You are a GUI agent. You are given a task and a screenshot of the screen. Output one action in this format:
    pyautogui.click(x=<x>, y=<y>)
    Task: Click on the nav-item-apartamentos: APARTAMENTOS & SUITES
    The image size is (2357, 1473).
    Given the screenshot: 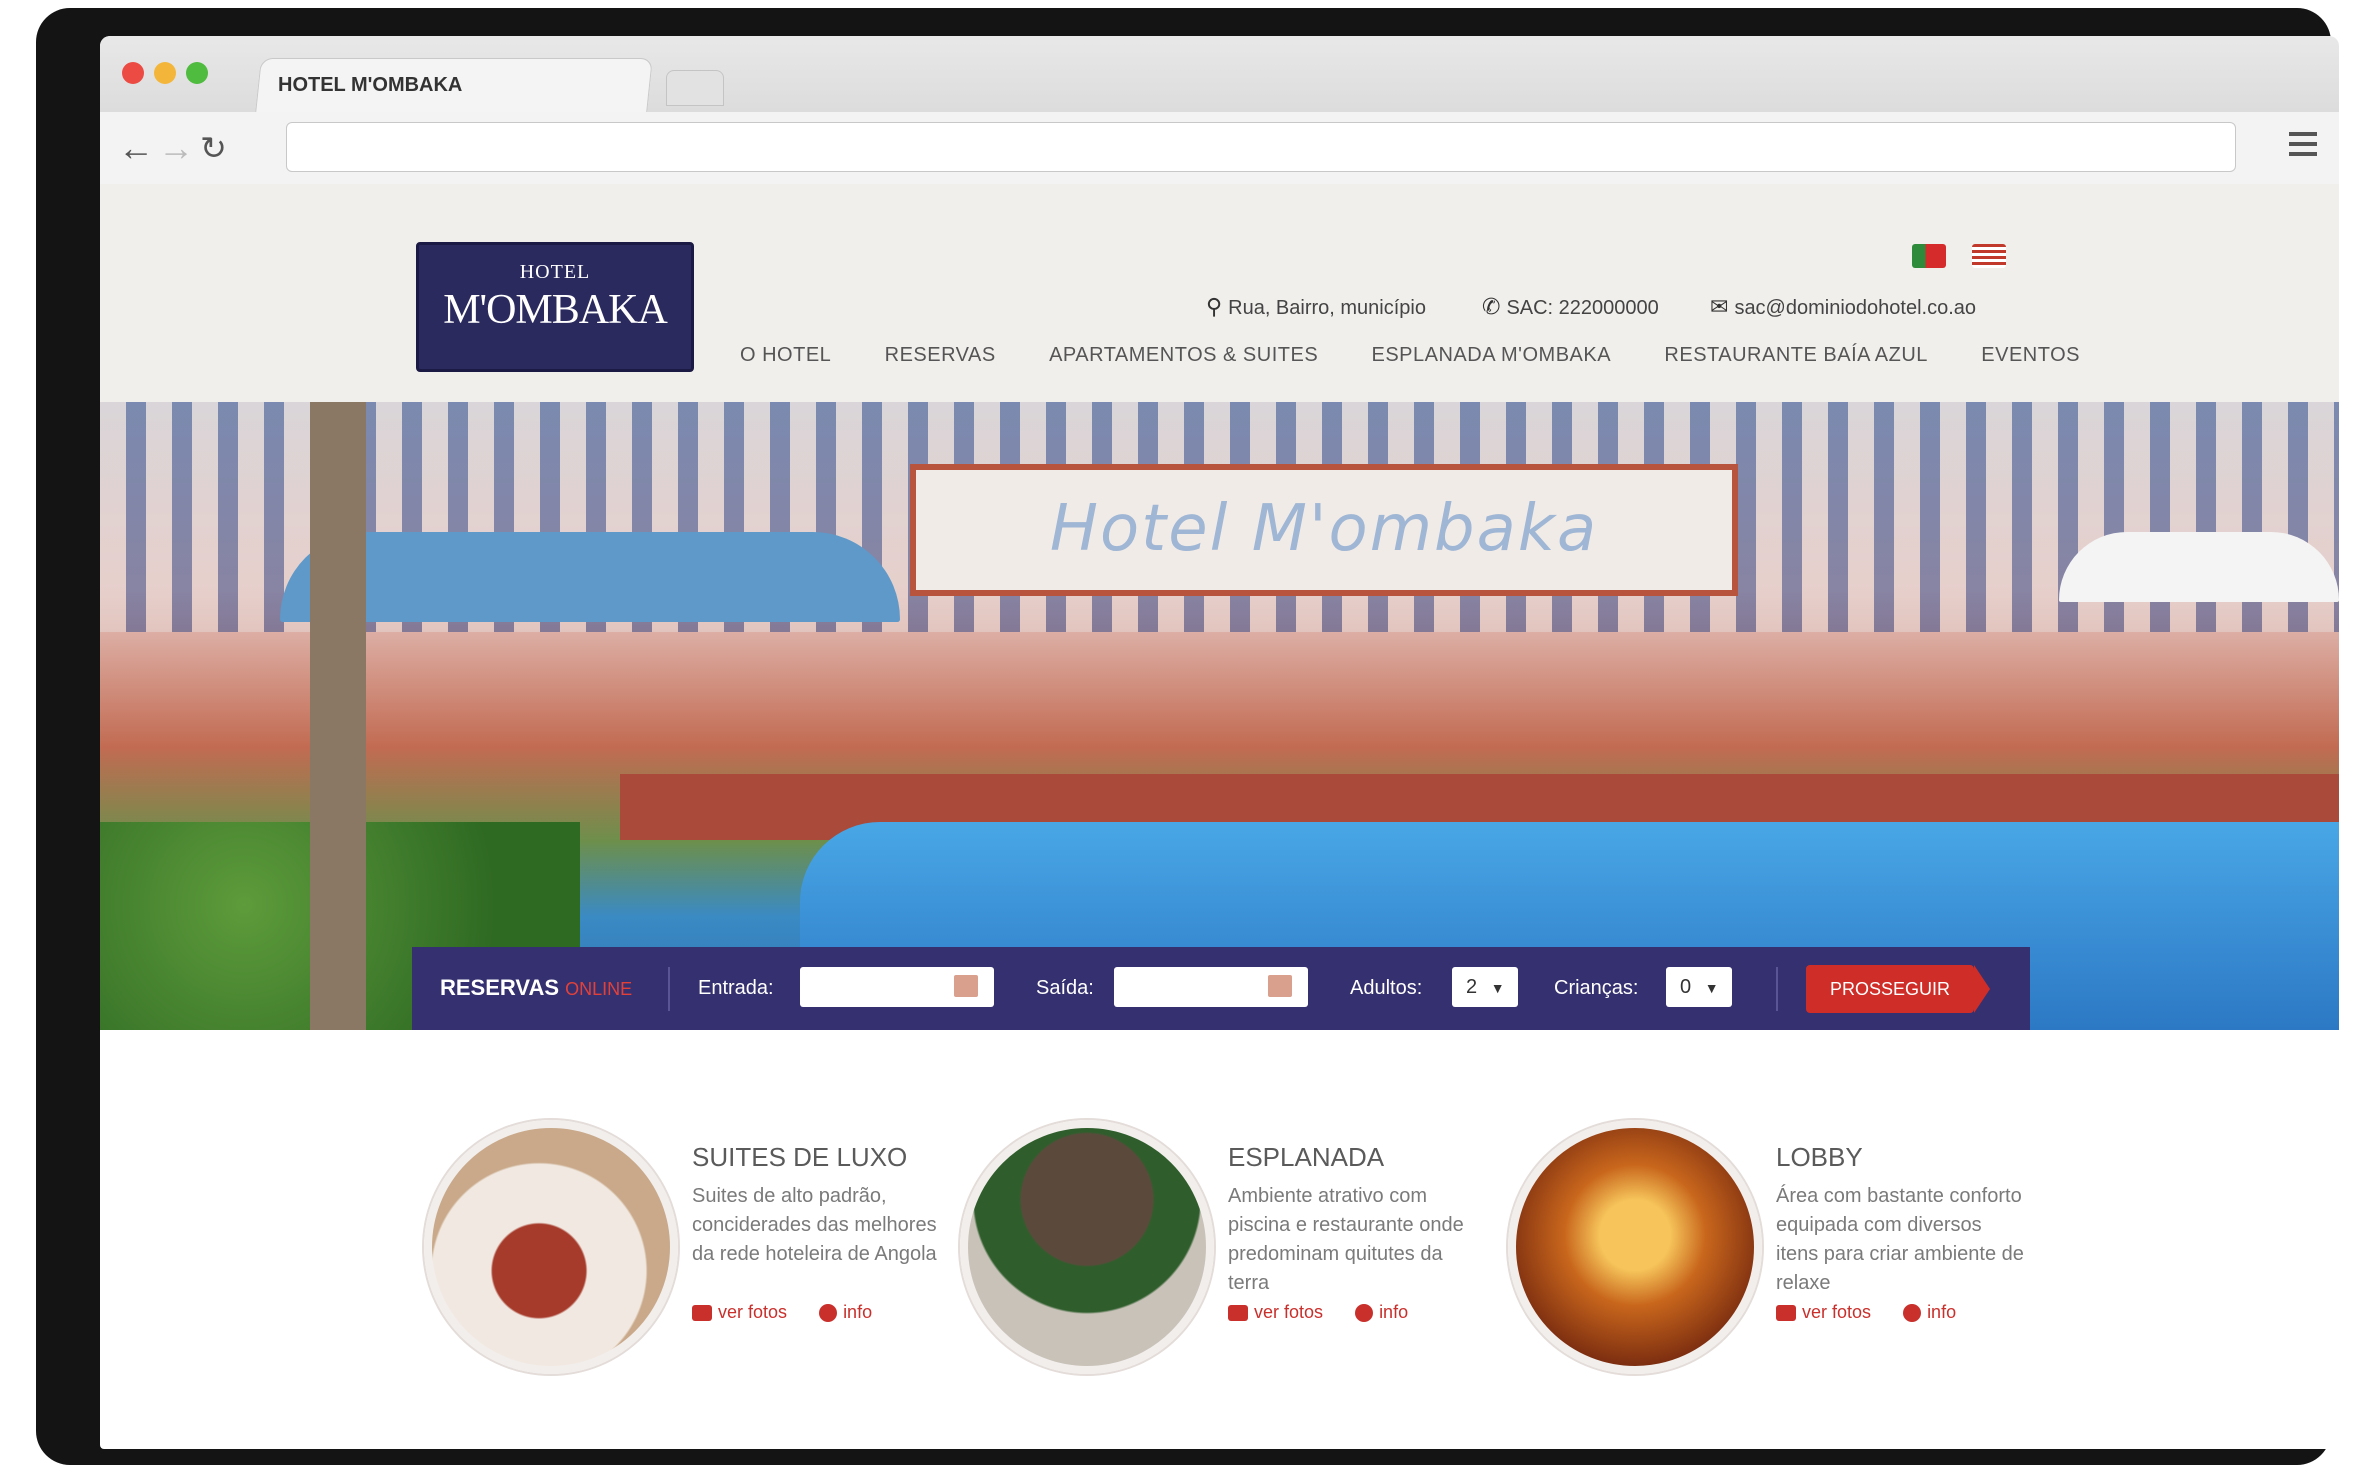 What is the action you would take?
    pyautogui.click(x=1183, y=355)
    